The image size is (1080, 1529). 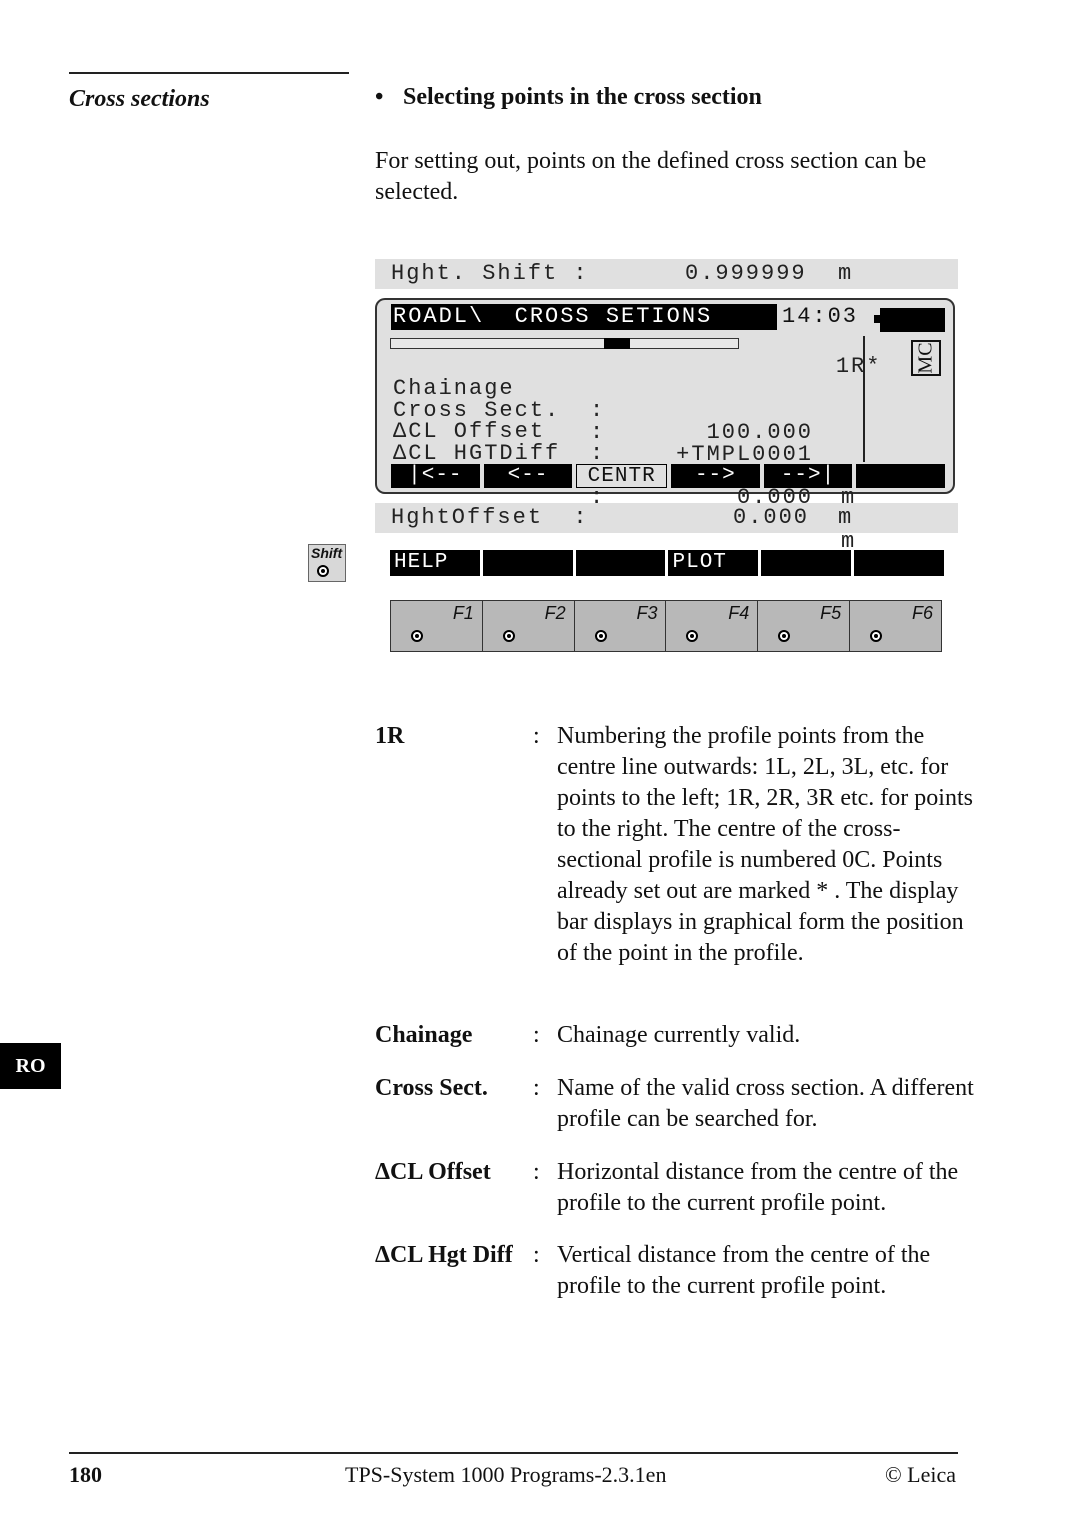 What do you see at coordinates (864, 399) in the screenshot?
I see `display-divider` at bounding box center [864, 399].